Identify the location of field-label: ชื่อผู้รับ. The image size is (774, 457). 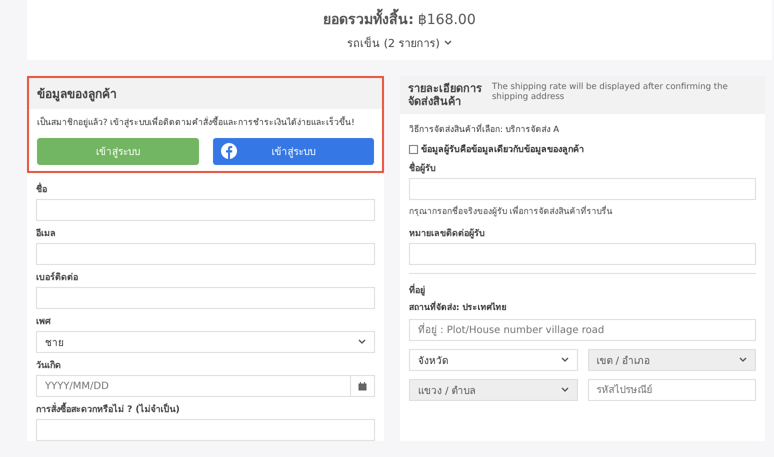
(582, 168).